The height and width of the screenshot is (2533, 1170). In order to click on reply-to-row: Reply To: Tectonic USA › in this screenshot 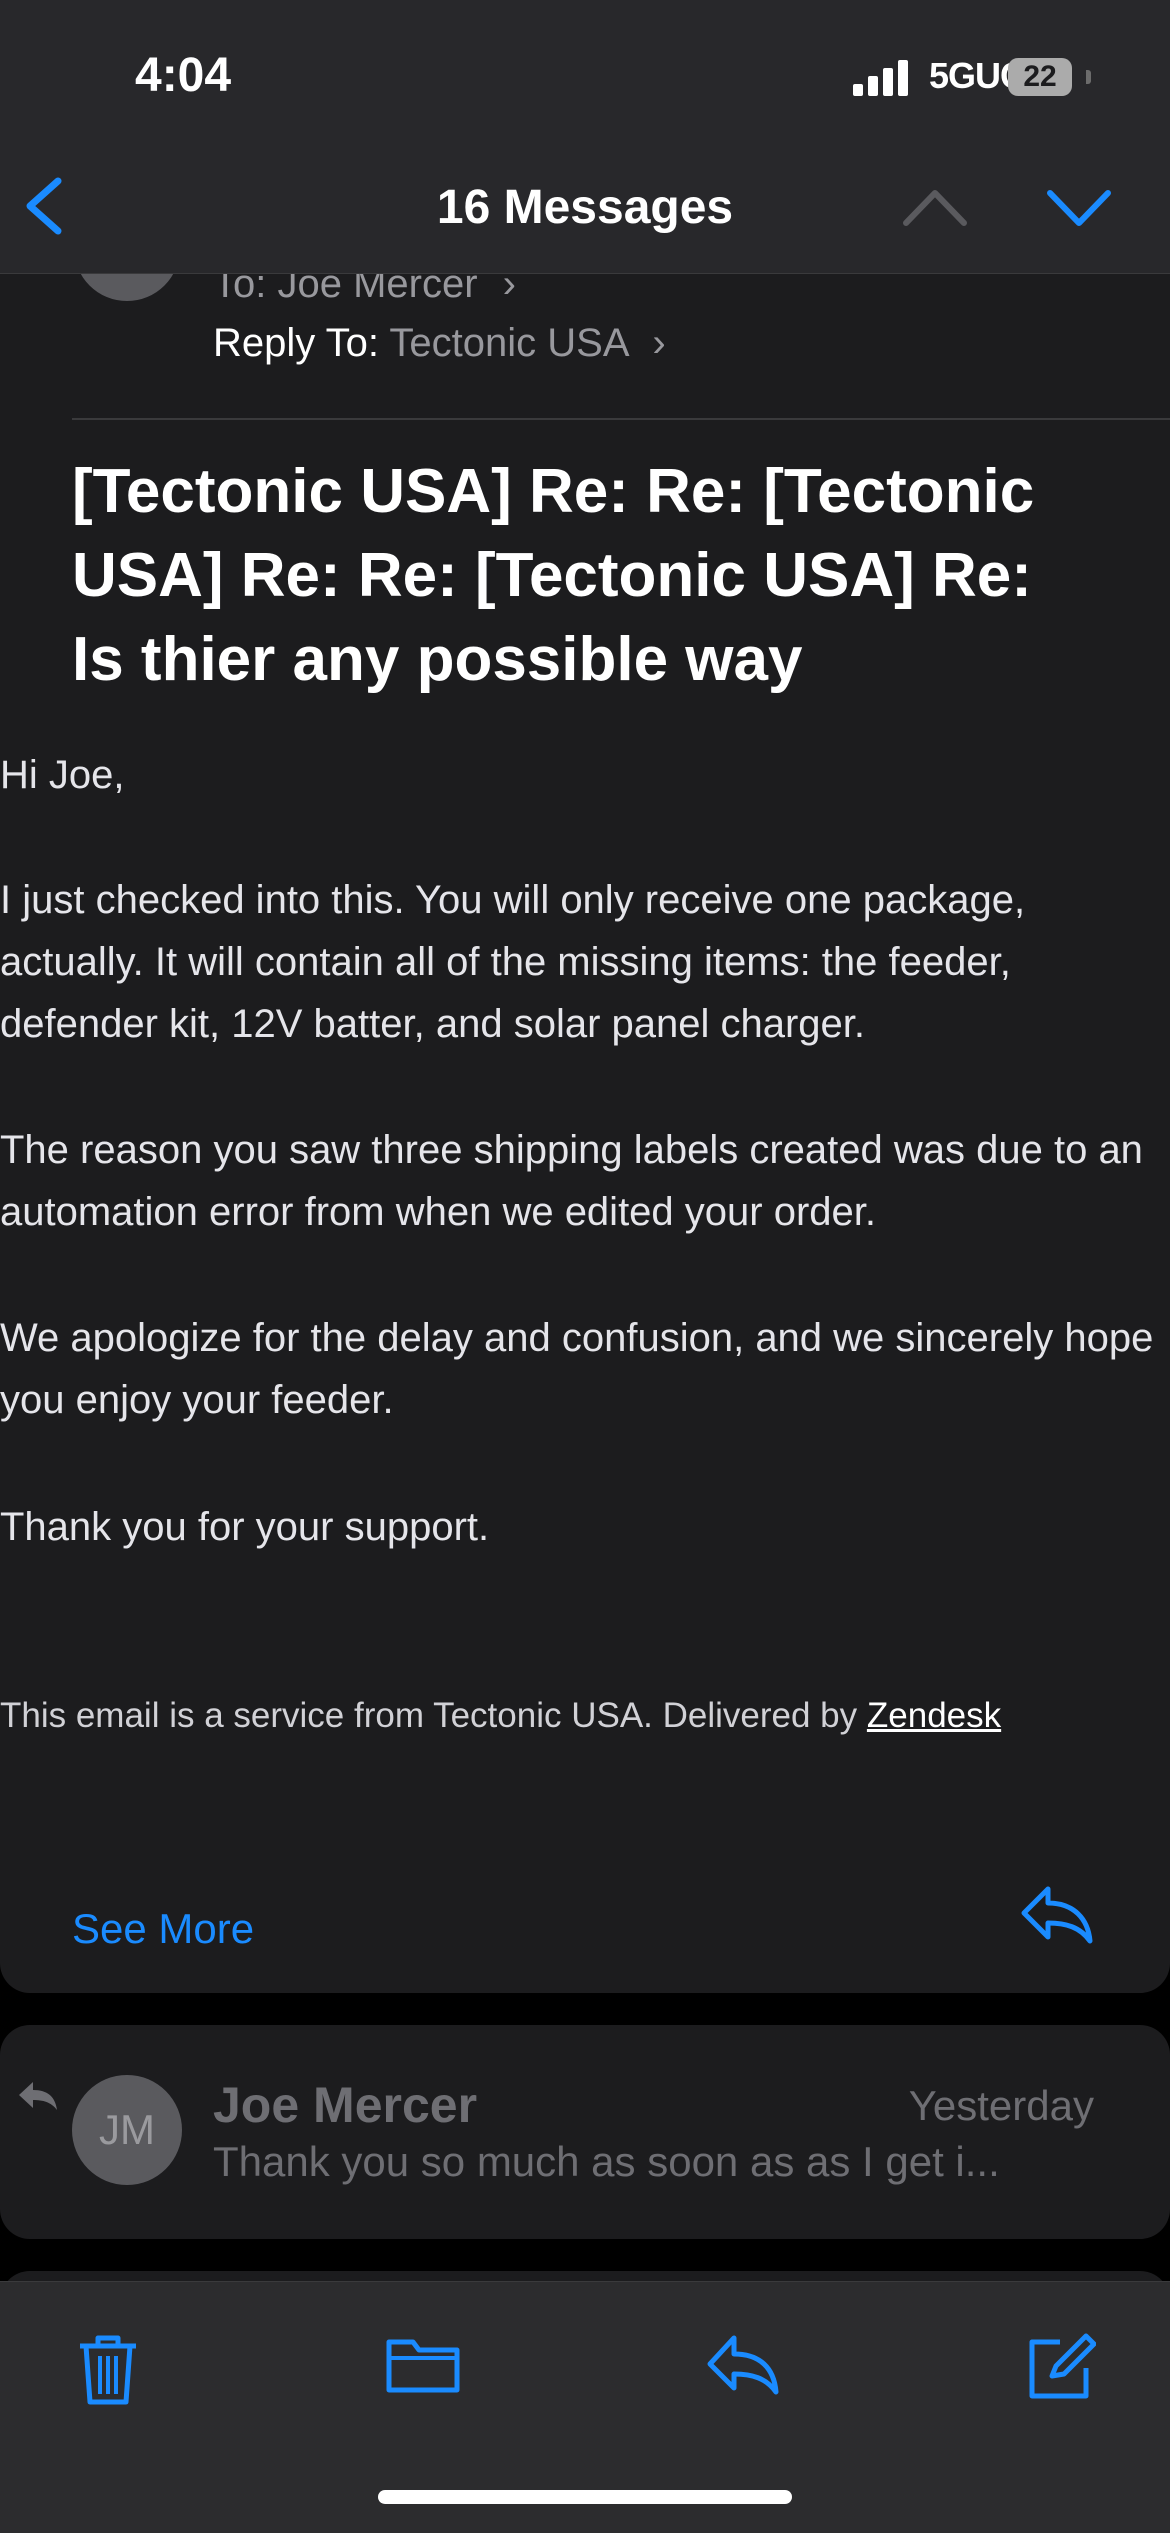, I will do `click(439, 343)`.